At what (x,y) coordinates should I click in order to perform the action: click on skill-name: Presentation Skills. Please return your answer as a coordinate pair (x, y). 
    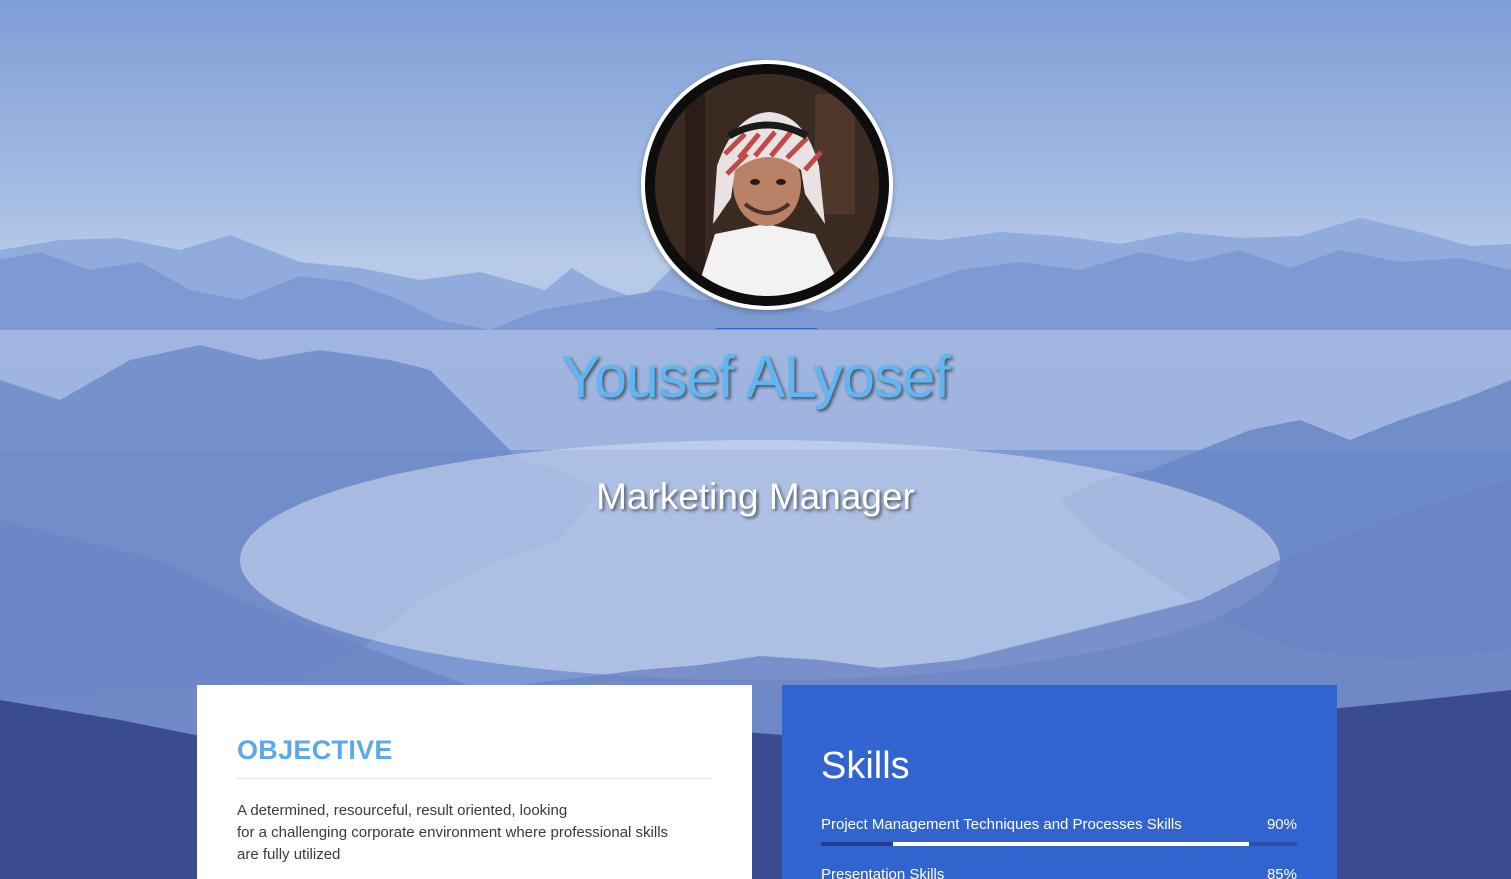
    Looking at the image, I should click on (883, 872).